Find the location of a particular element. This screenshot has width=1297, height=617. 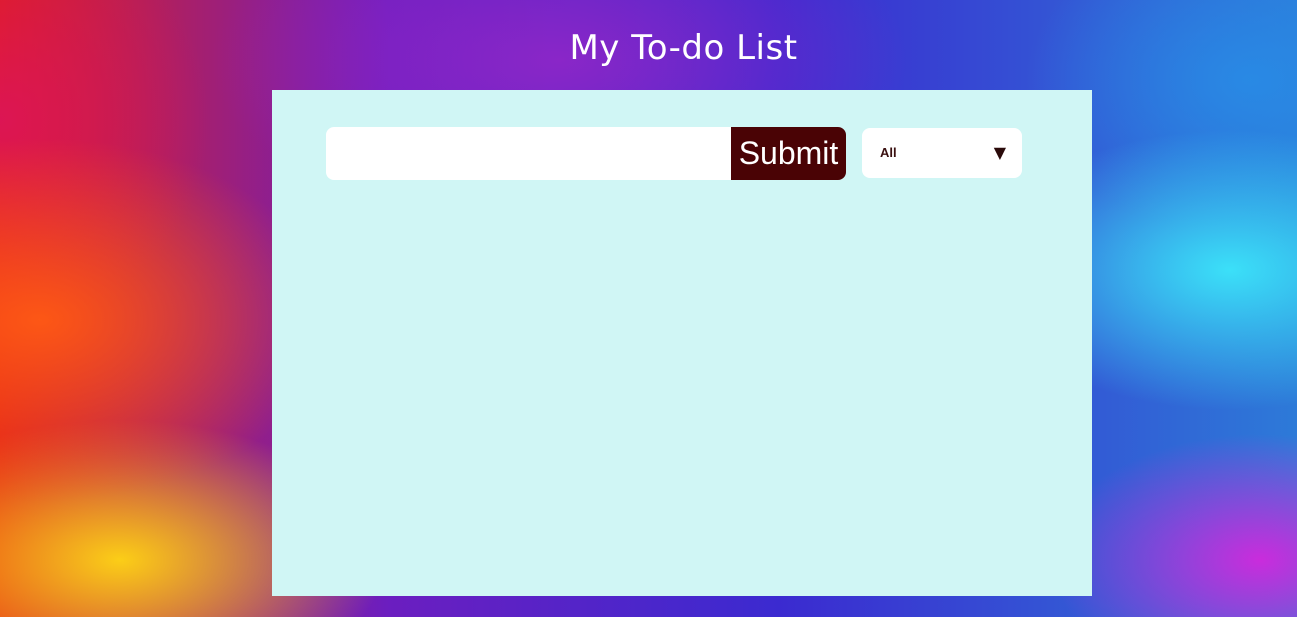

filter-selected-value: All is located at coordinates (888, 152).